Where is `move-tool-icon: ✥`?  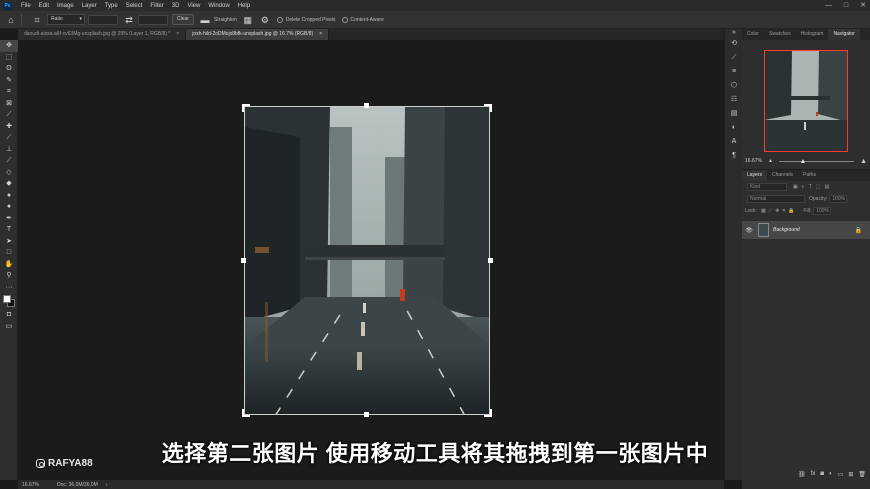 move-tool-icon: ✥ is located at coordinates (9, 46).